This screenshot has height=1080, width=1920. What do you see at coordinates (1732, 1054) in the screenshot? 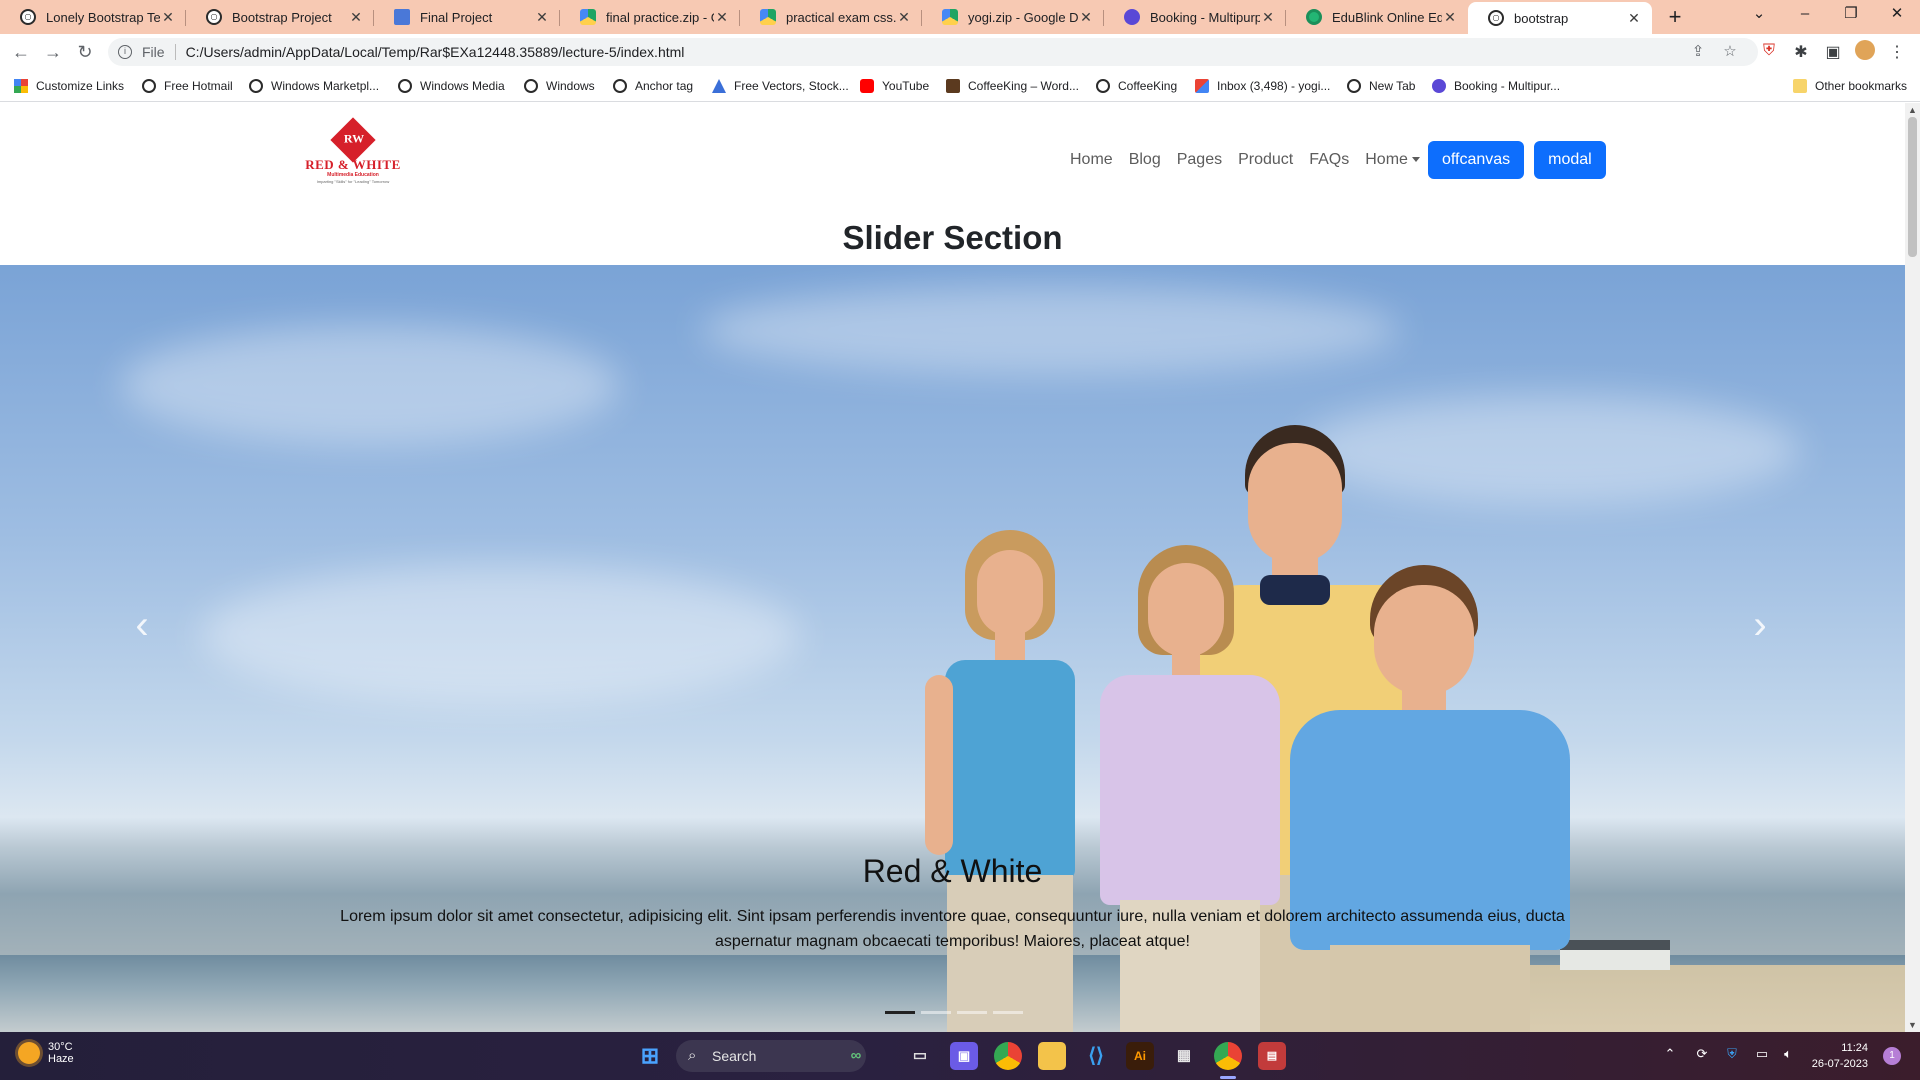
I see `security-shield-icon: ⛨` at bounding box center [1732, 1054].